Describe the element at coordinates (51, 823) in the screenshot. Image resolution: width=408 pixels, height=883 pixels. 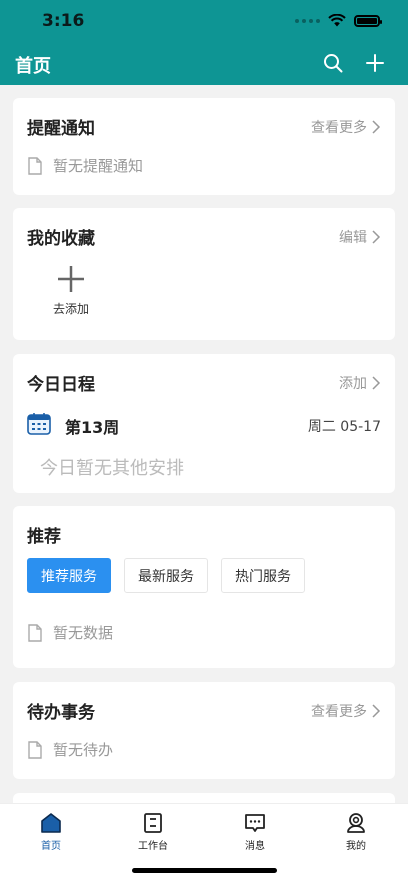
I see `home-icon` at that location.